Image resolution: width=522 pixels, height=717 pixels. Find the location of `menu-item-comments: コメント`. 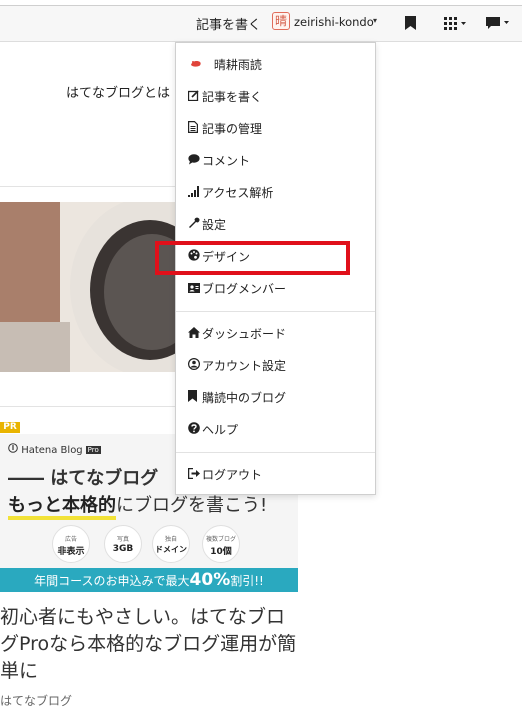

menu-item-comments: コメント is located at coordinates (219, 161).